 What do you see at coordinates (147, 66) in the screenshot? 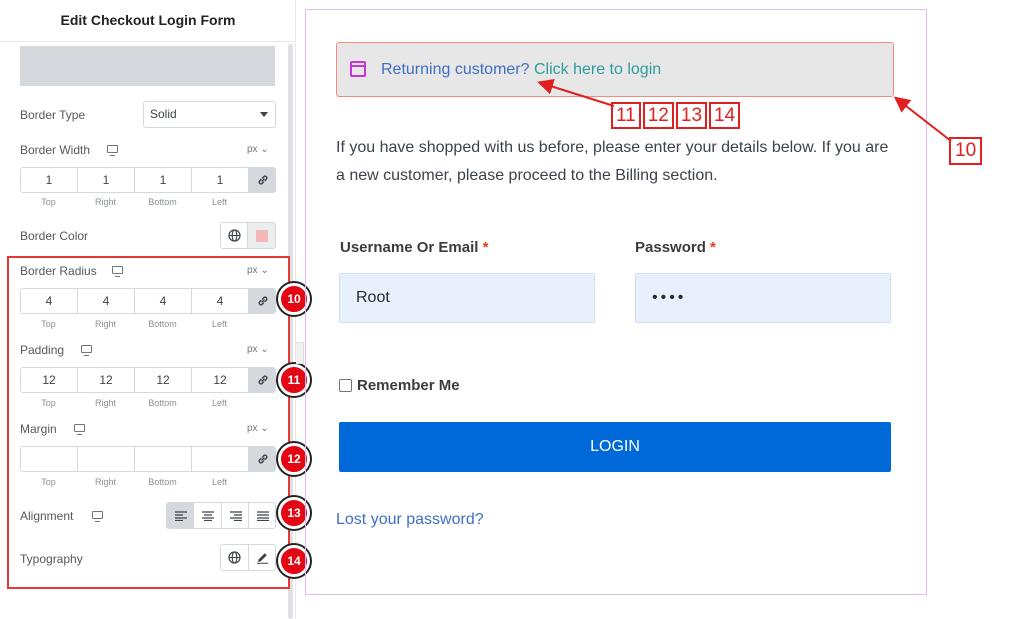
I see `preview-swatch` at bounding box center [147, 66].